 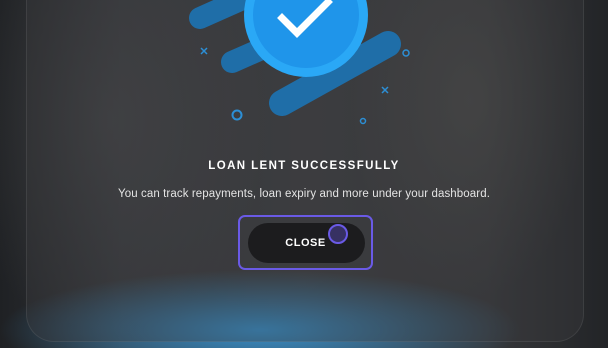 I want to click on cursor-indicator, so click(x=338, y=234).